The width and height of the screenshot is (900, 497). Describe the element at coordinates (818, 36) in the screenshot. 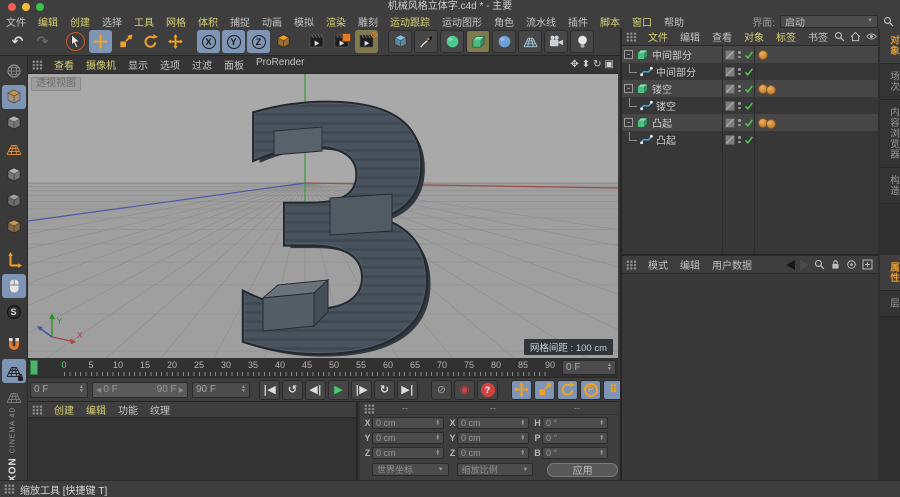

I see `menu-item: 书签` at that location.